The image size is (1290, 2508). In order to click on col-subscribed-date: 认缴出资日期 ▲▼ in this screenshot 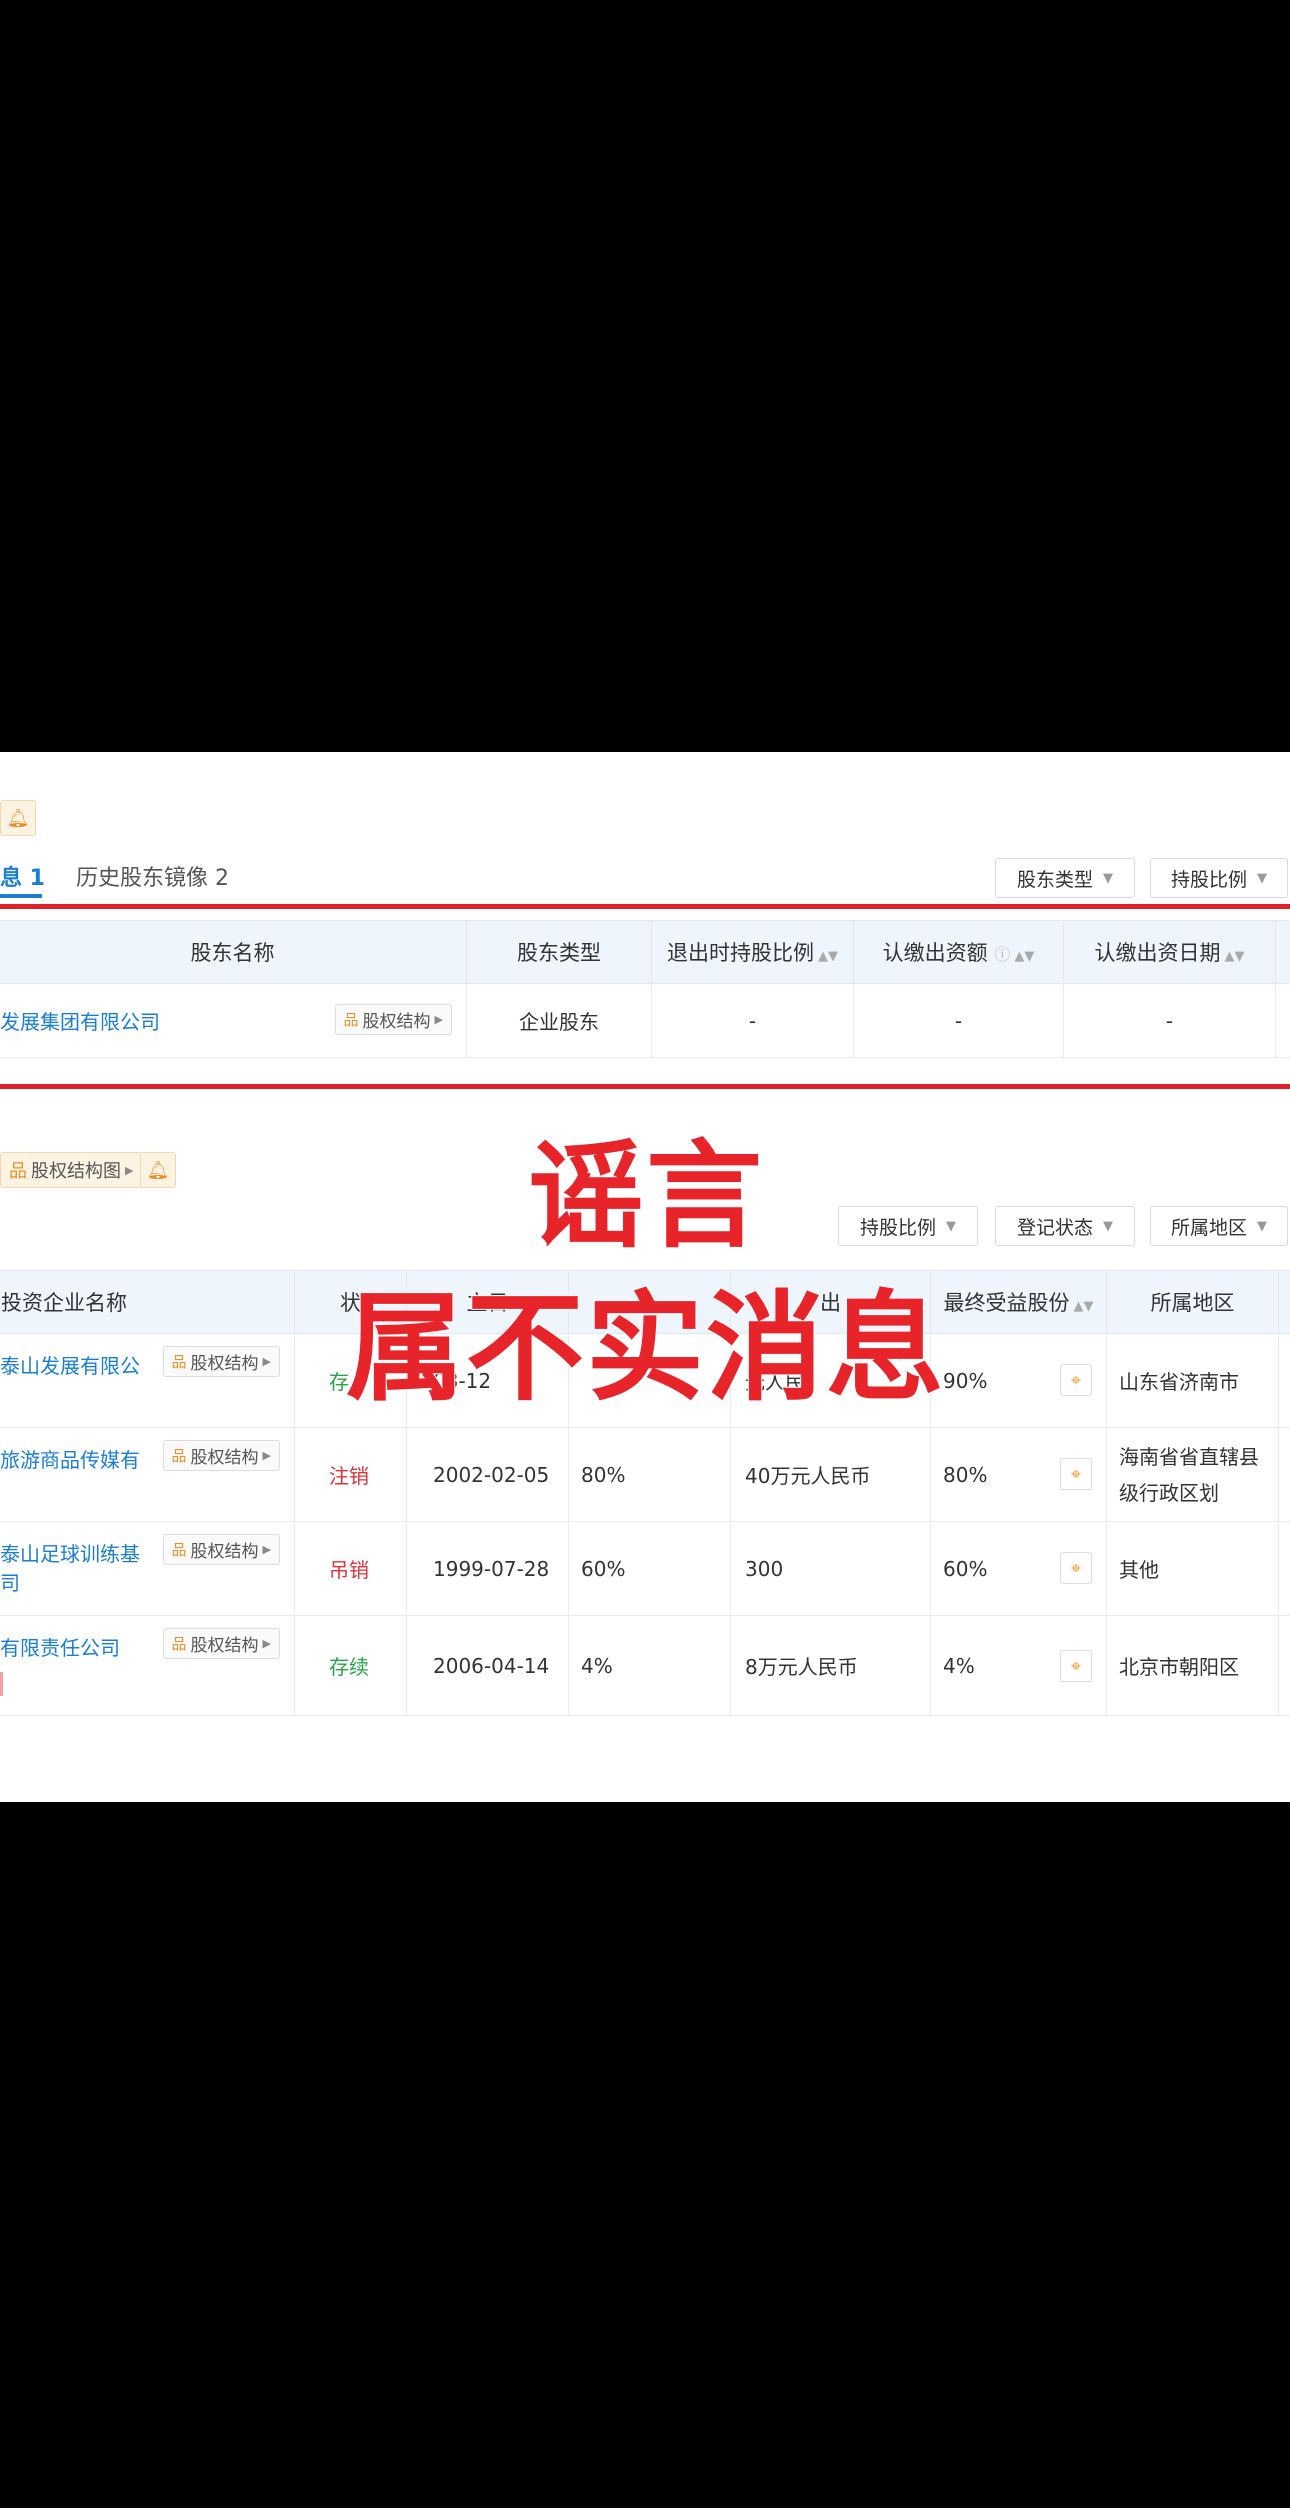, I will do `click(1169, 952)`.